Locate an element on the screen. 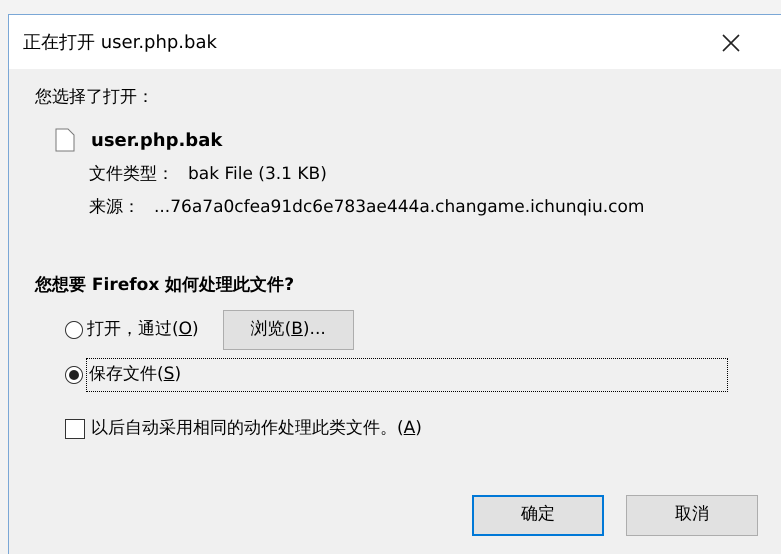 The height and width of the screenshot is (554, 781). question-text: 您想要 Firefox 如何处理此文件? is located at coordinates (165, 285).